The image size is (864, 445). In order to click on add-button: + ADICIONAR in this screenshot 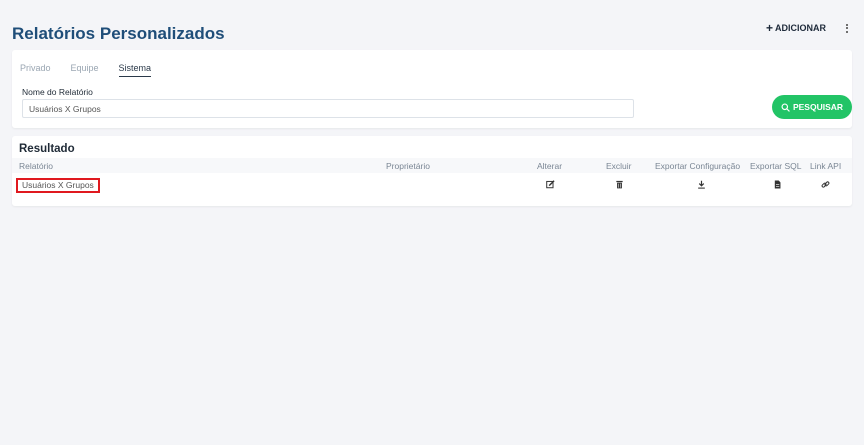, I will do `click(796, 28)`.